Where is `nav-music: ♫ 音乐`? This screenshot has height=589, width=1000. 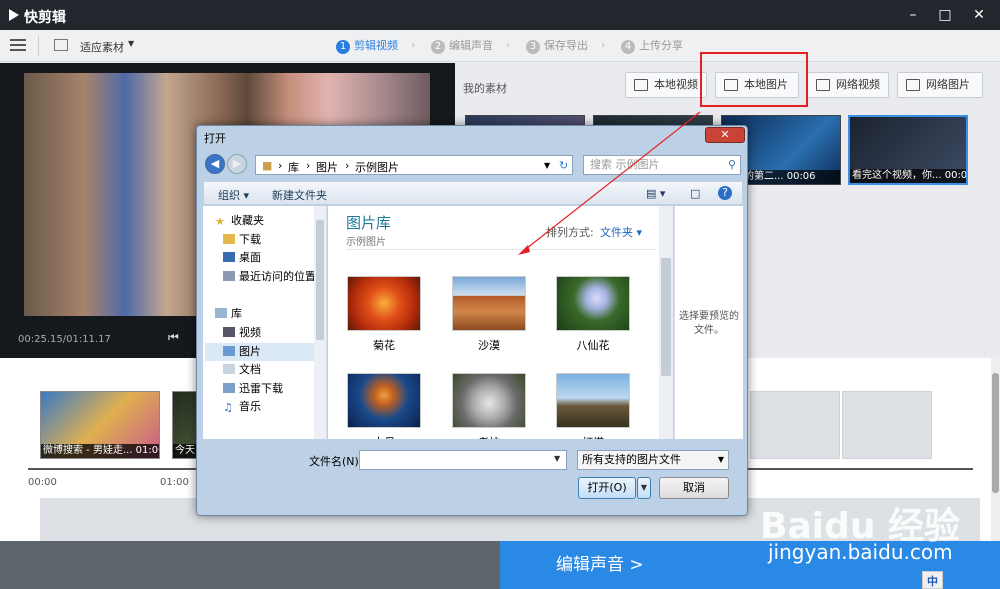
nav-music: ♫ 音乐 is located at coordinates (274, 407).